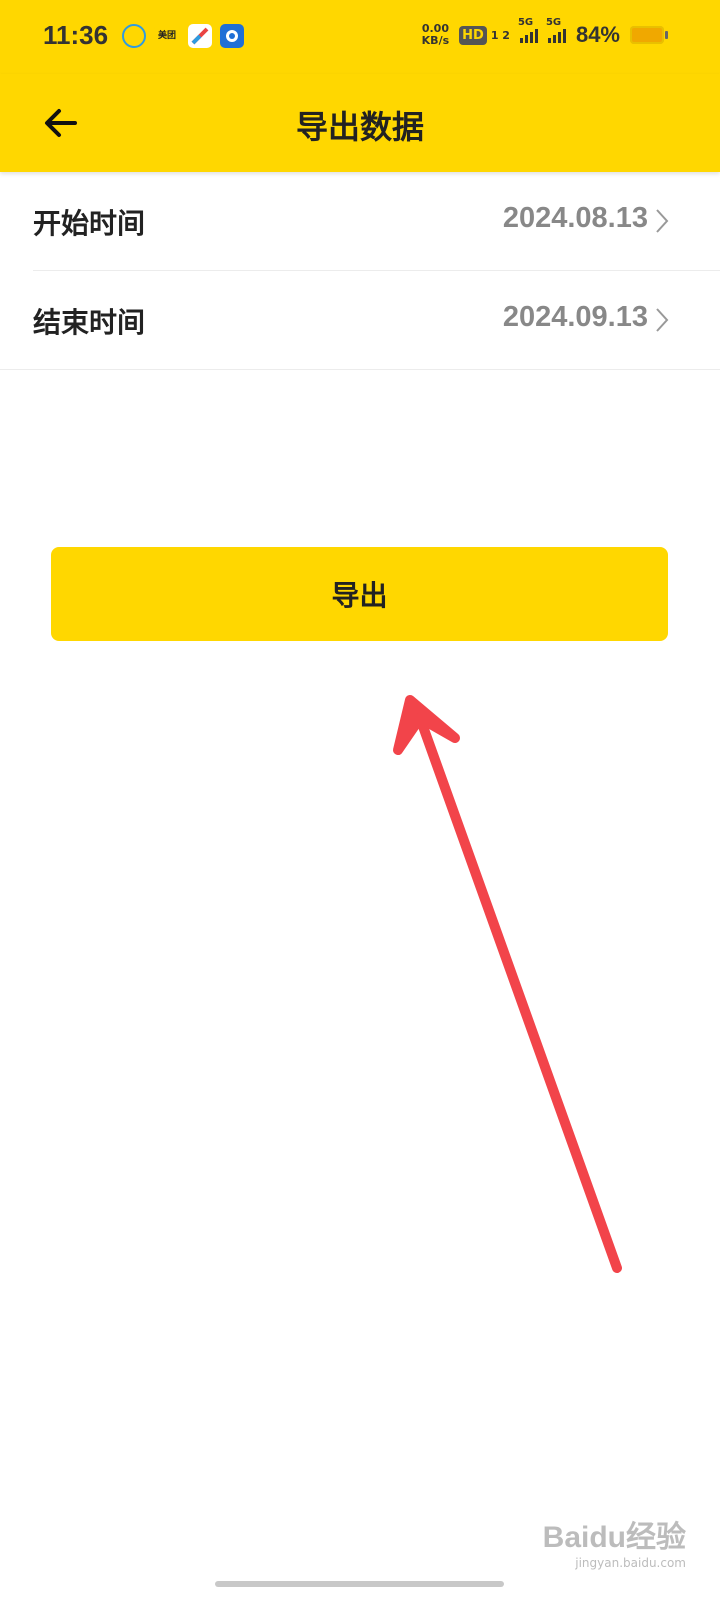 This screenshot has height=1600, width=720. Describe the element at coordinates (359, 127) in the screenshot. I see `page-title: 导出数据` at that location.